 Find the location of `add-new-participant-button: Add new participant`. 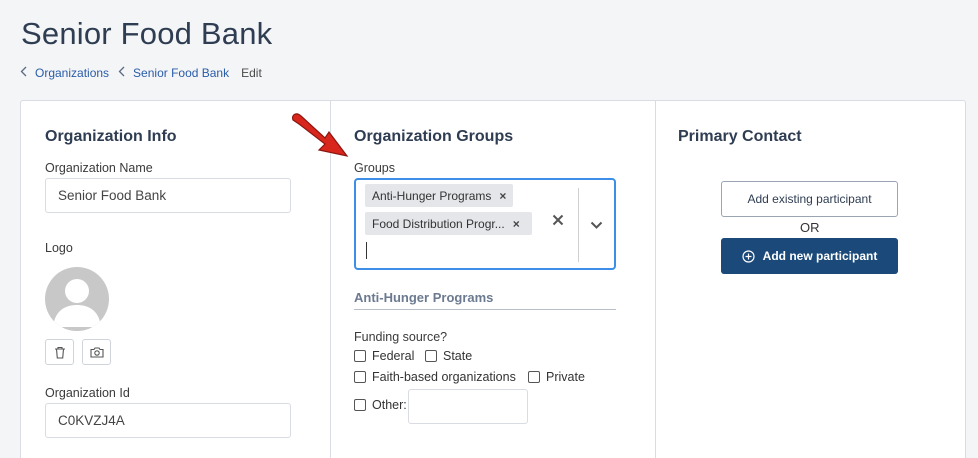

add-new-participant-button: Add new participant is located at coordinates (809, 256).